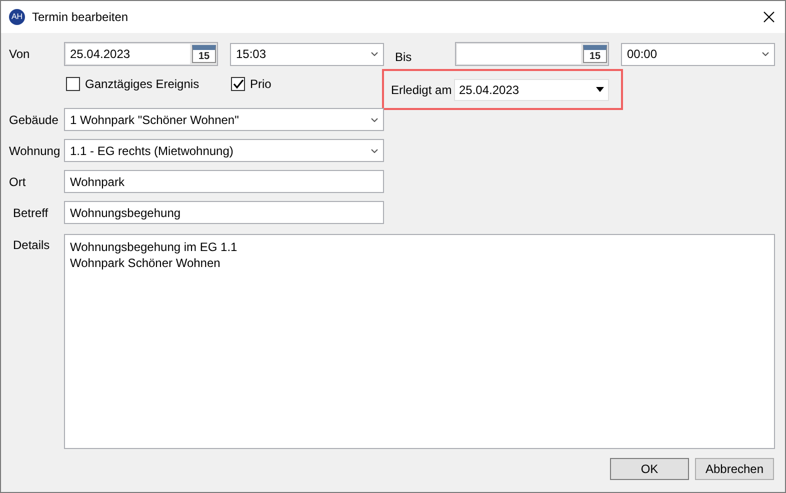 The image size is (786, 493). I want to click on von-label: Von, so click(20, 54).